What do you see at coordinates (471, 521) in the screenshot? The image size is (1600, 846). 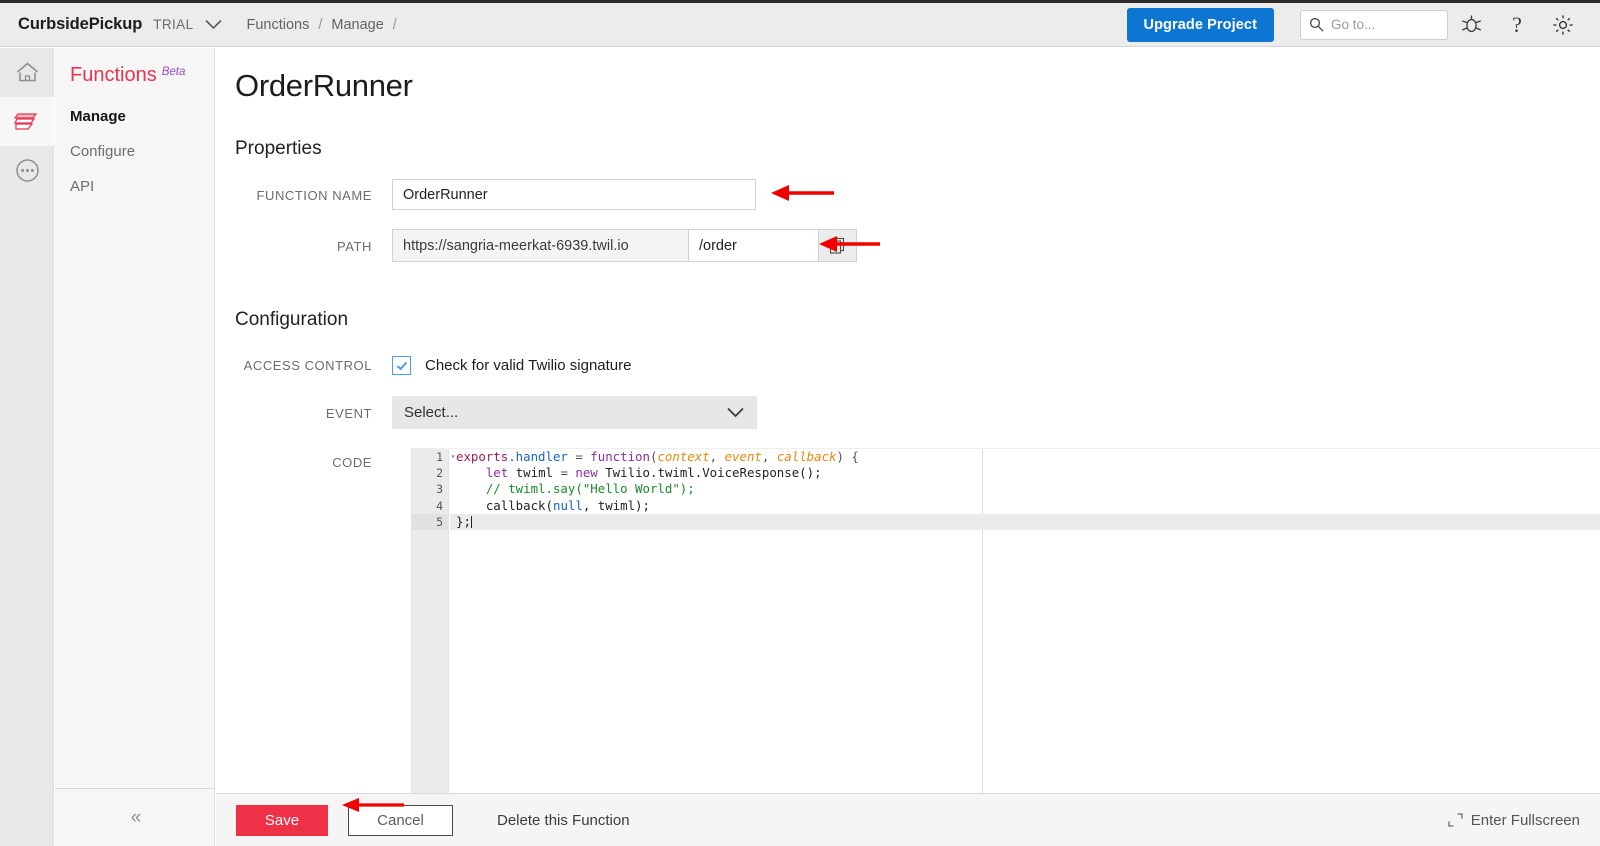 I see `text-caret` at bounding box center [471, 521].